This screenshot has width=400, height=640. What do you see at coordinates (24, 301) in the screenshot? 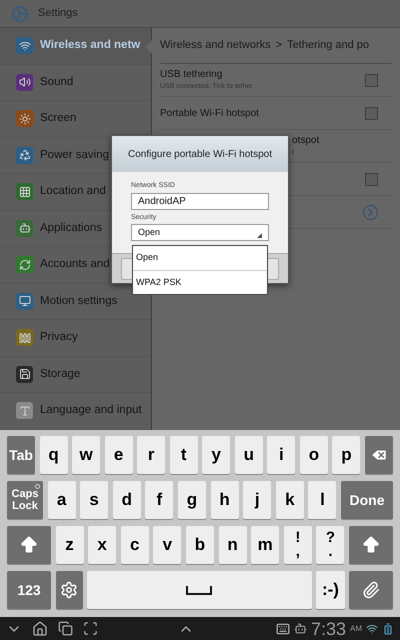
I see `monitor-icon` at bounding box center [24, 301].